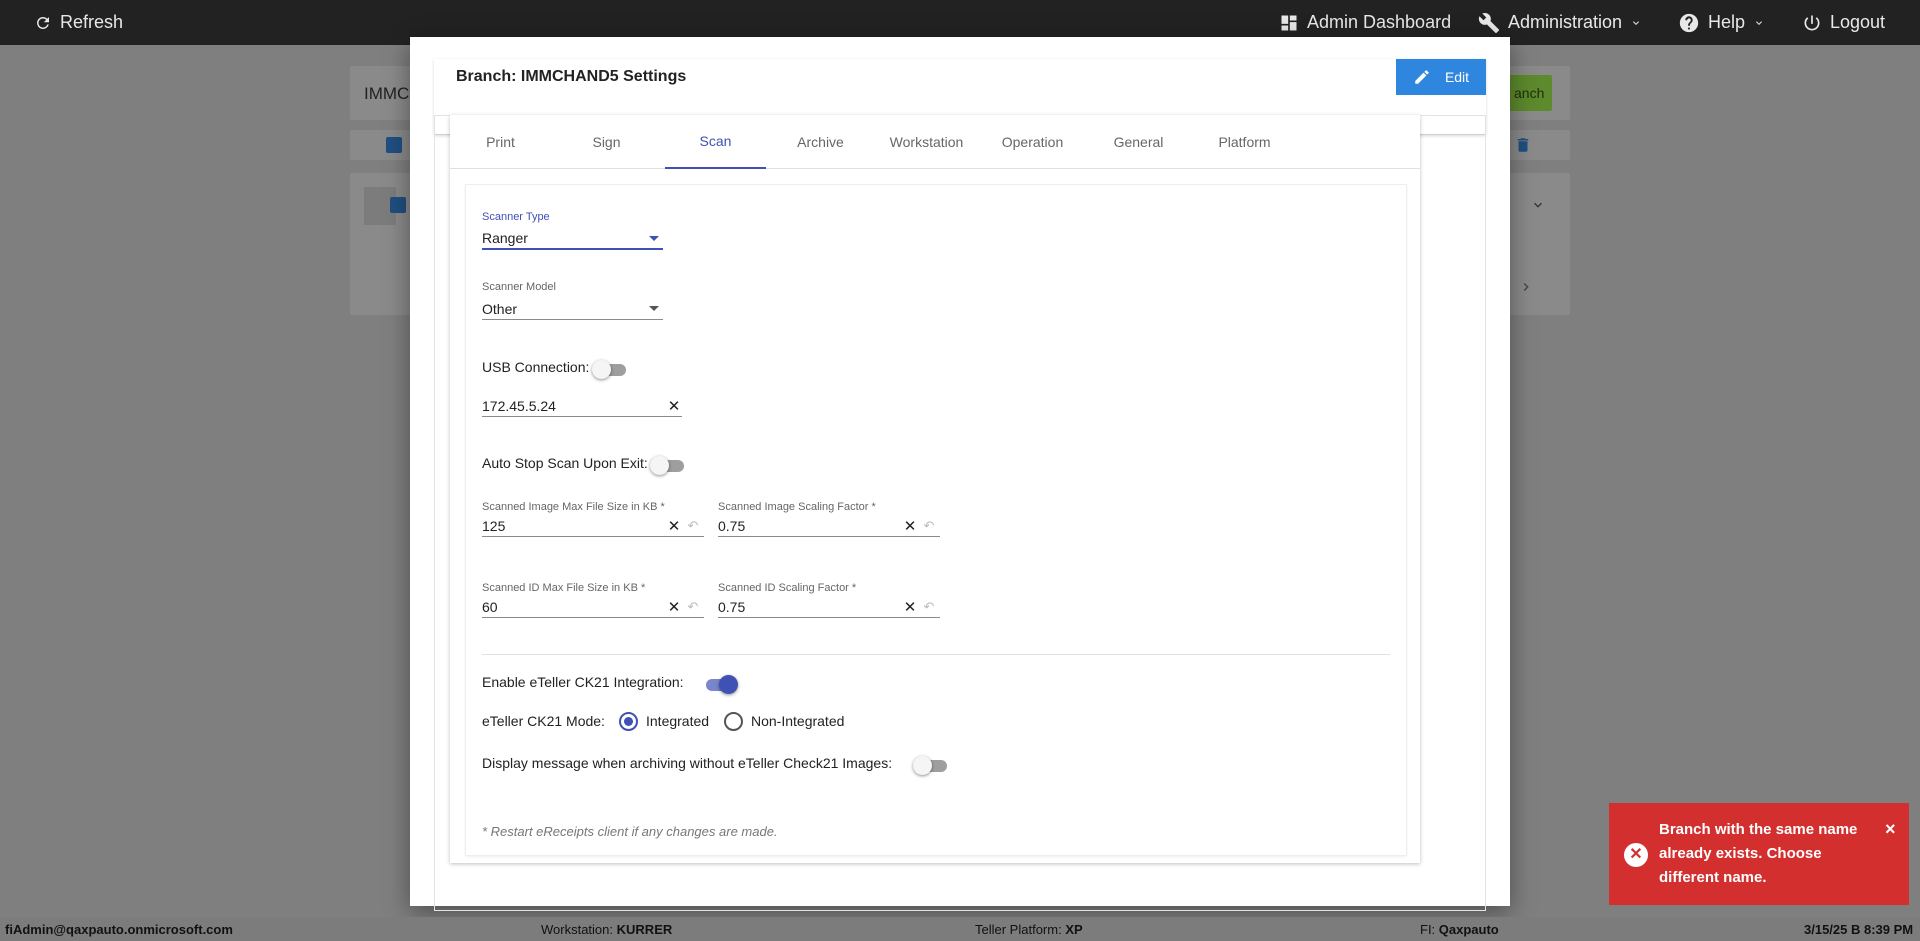 This screenshot has width=1920, height=941. I want to click on footer-user-value: fiAdmin@qaxpauto.onmicrosoft.com, so click(119, 929).